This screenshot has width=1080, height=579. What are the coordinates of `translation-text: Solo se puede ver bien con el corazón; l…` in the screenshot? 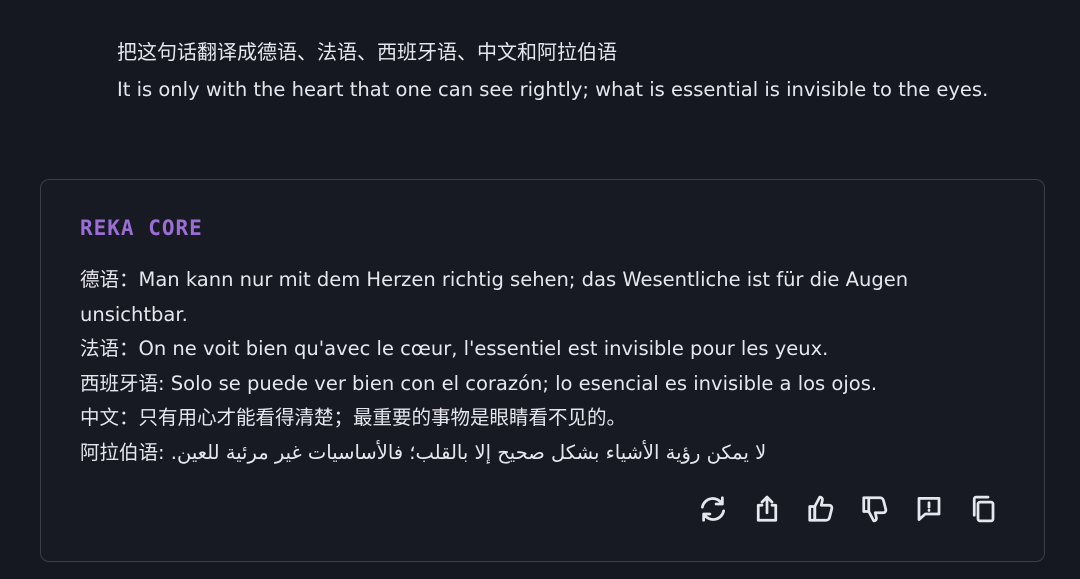 It's located at (524, 383).